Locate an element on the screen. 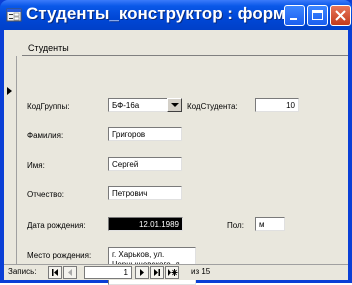 Image resolution: width=352 pixels, height=285 pixels. student-code-field: 10 is located at coordinates (277, 105).